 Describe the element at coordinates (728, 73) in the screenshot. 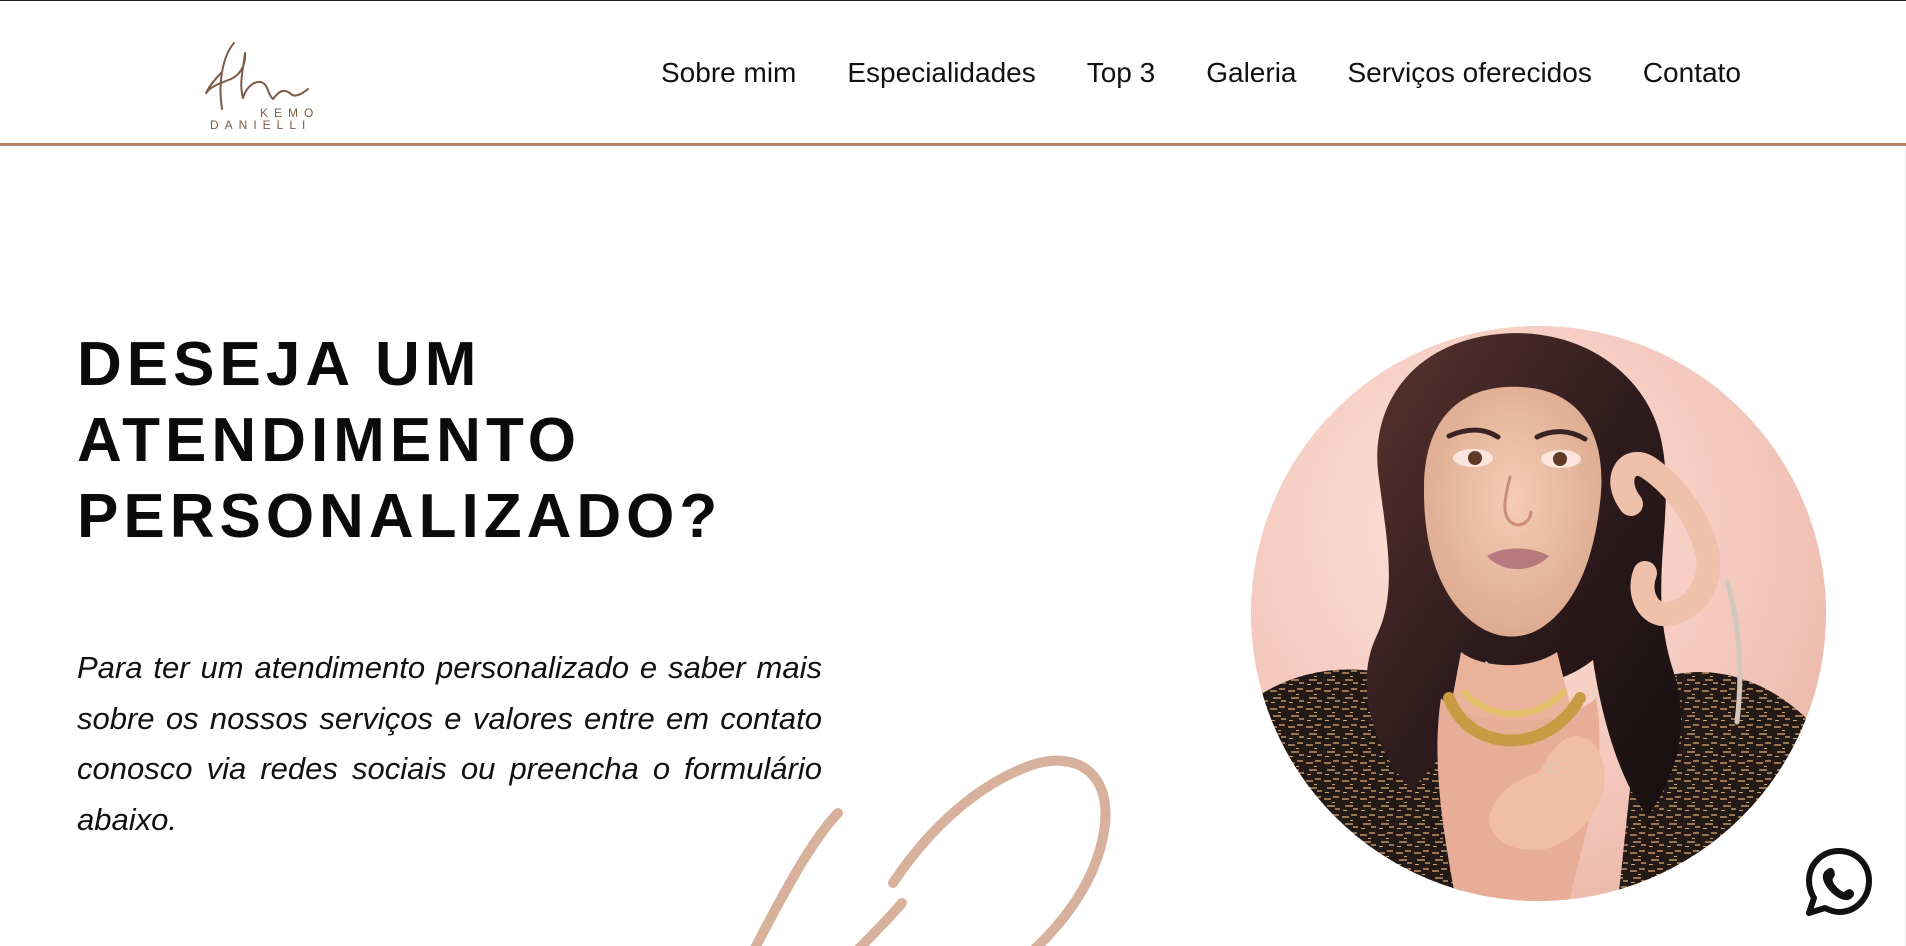

I see `nav-link-sobre-mim: Sobre mim` at that location.